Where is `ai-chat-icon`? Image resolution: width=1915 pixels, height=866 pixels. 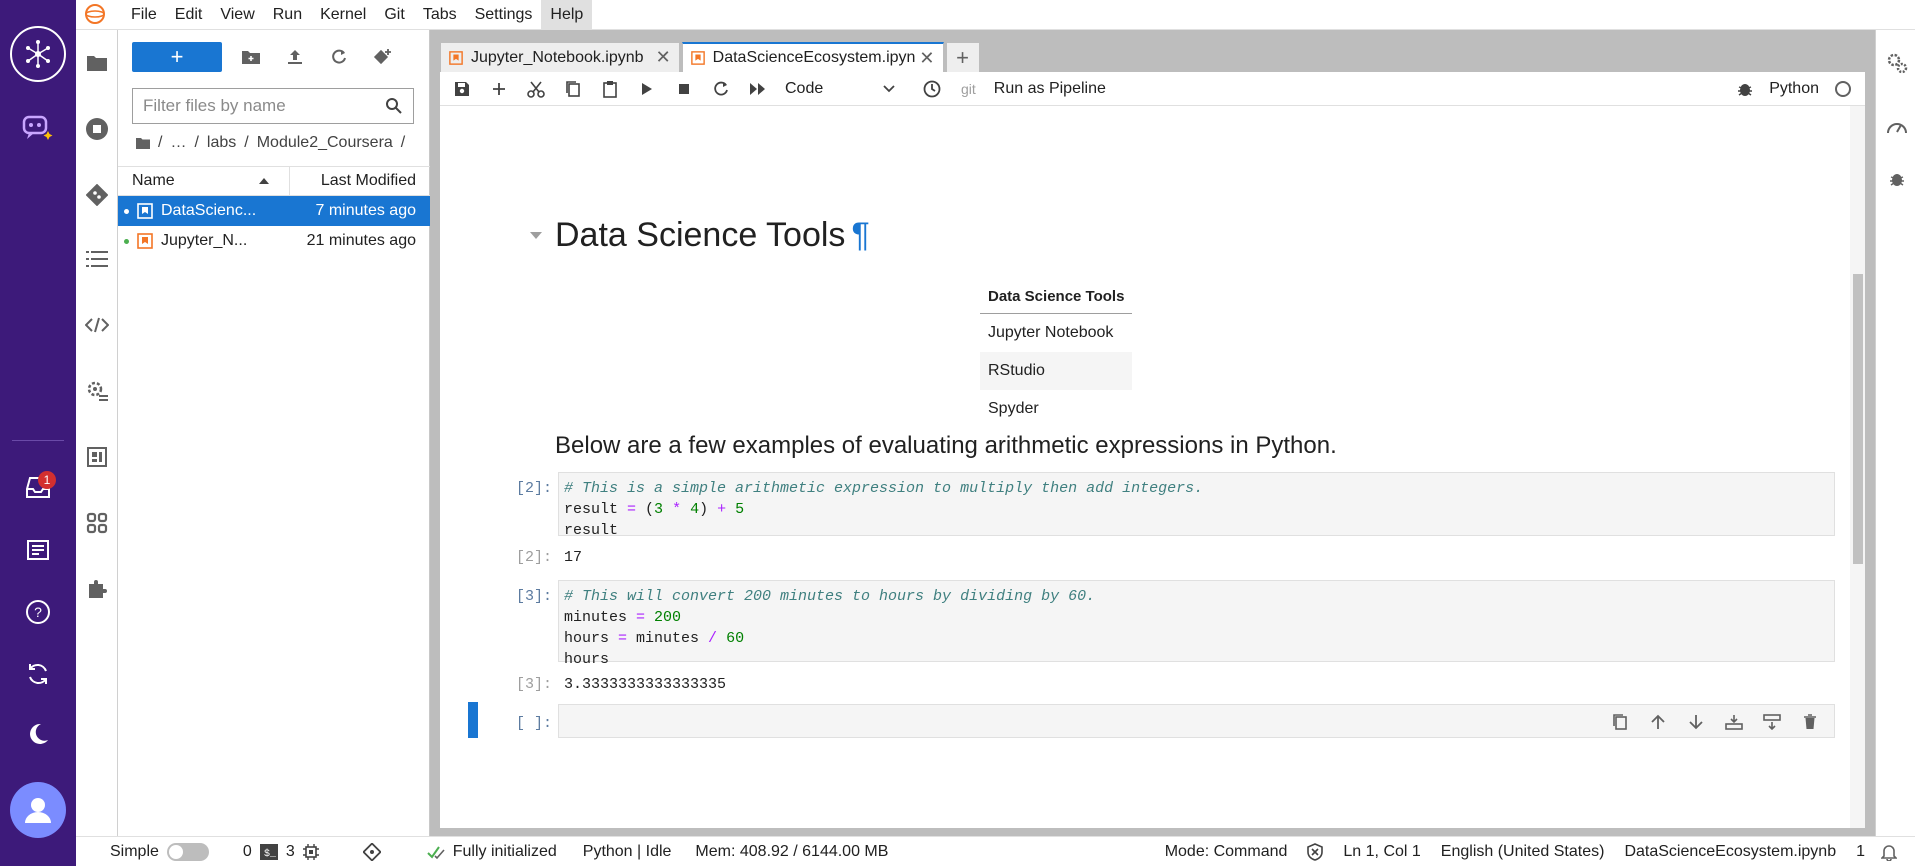
ai-chat-icon is located at coordinates (38, 128).